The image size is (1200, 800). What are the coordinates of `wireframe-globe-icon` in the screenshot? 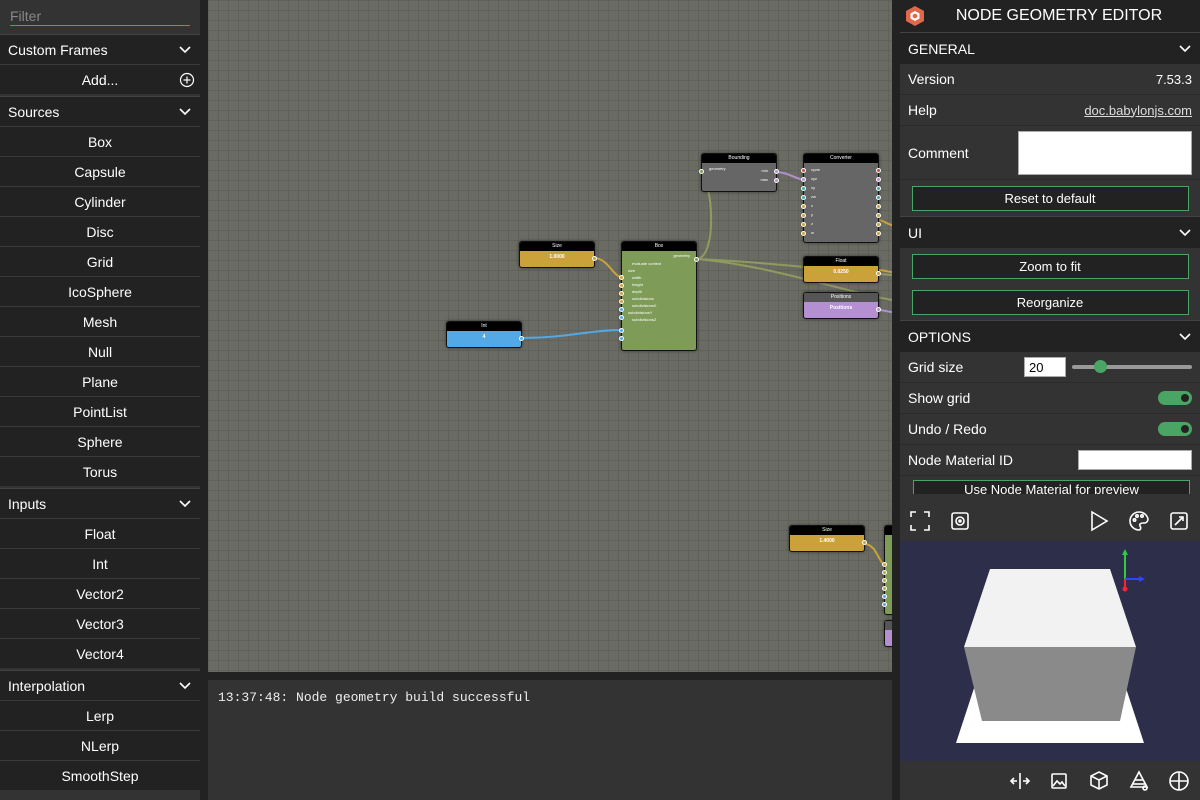 It's located at (1179, 781).